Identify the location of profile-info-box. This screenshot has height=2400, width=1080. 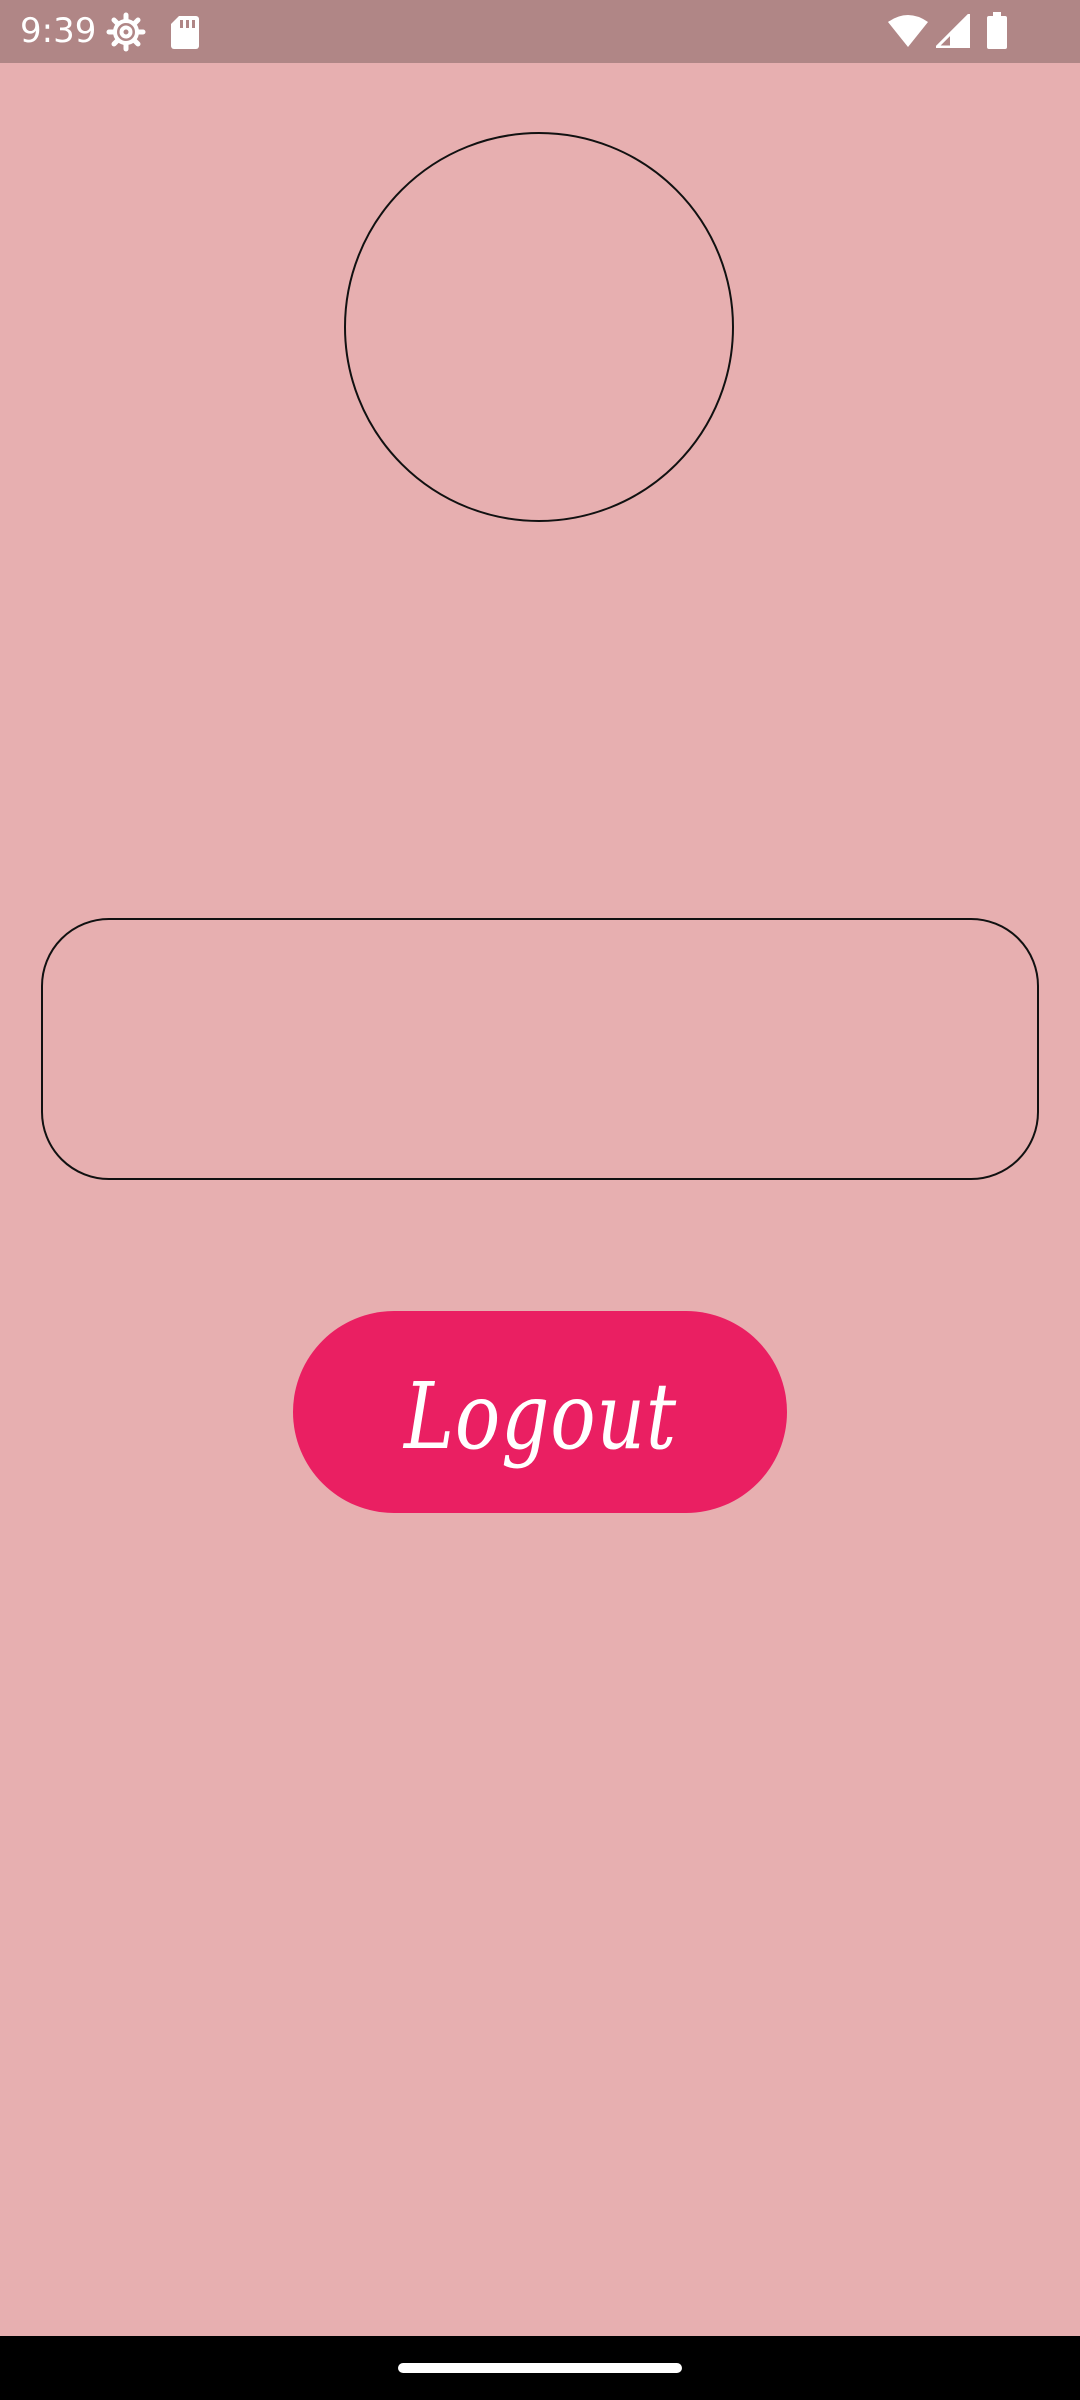
(540, 1049).